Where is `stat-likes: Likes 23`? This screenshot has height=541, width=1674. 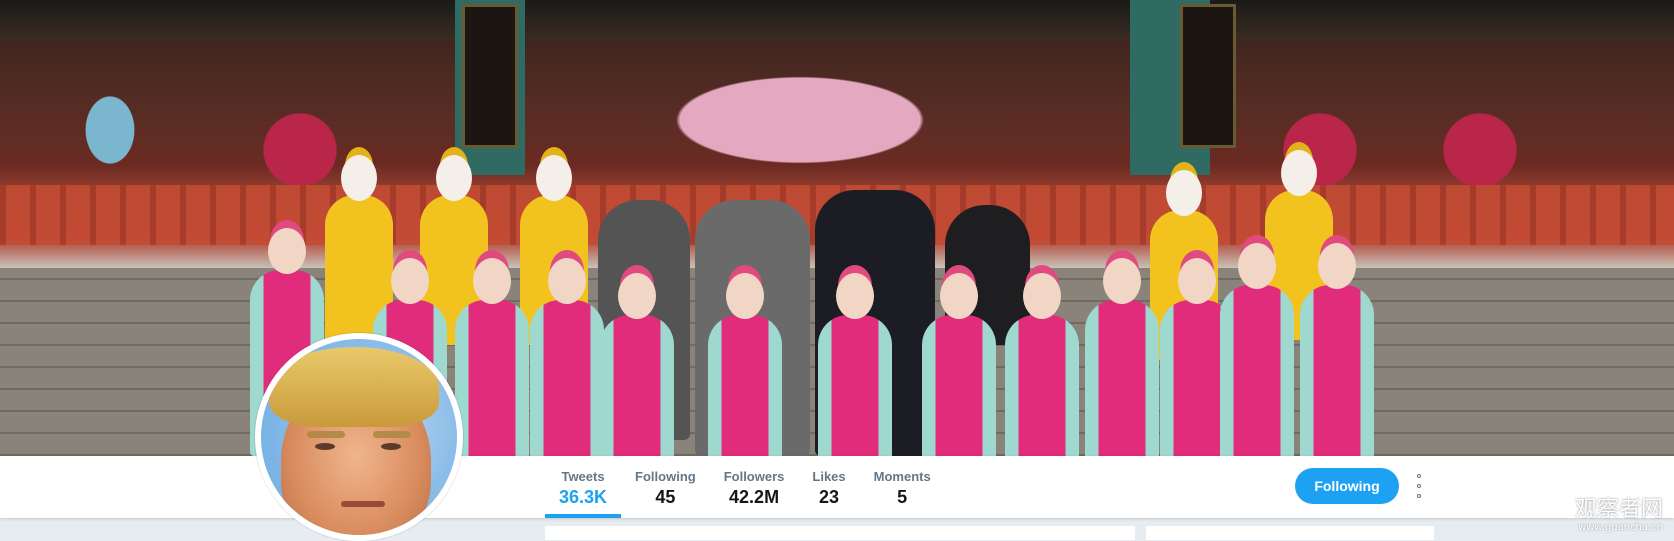
stat-likes: Likes 23 is located at coordinates (828, 487).